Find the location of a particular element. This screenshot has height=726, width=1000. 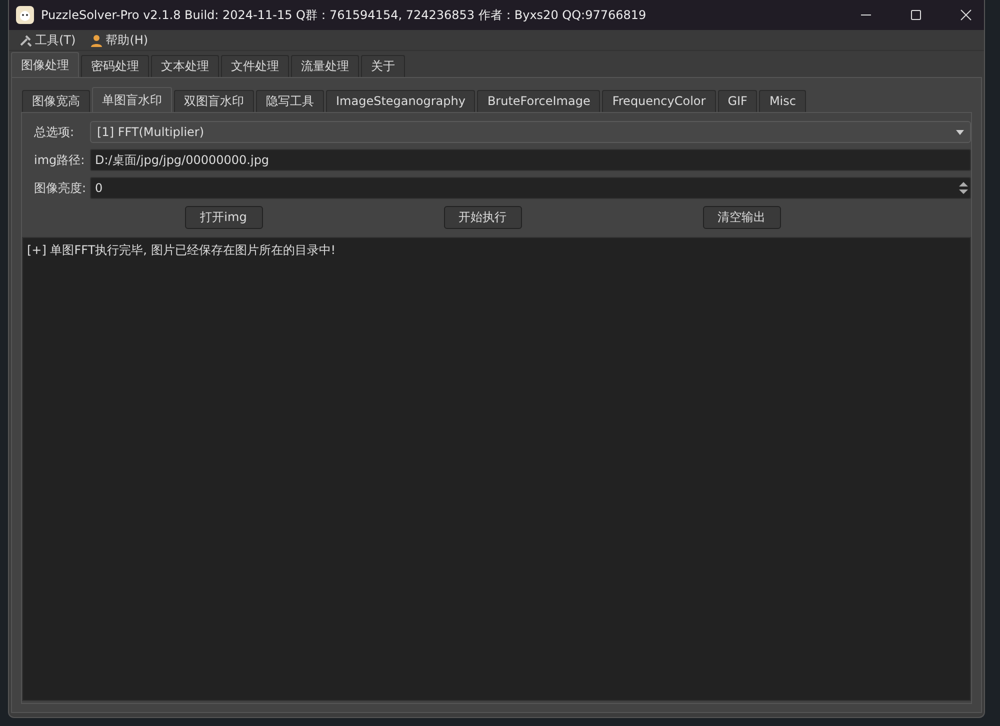

field-label: img路径: is located at coordinates (60, 160).